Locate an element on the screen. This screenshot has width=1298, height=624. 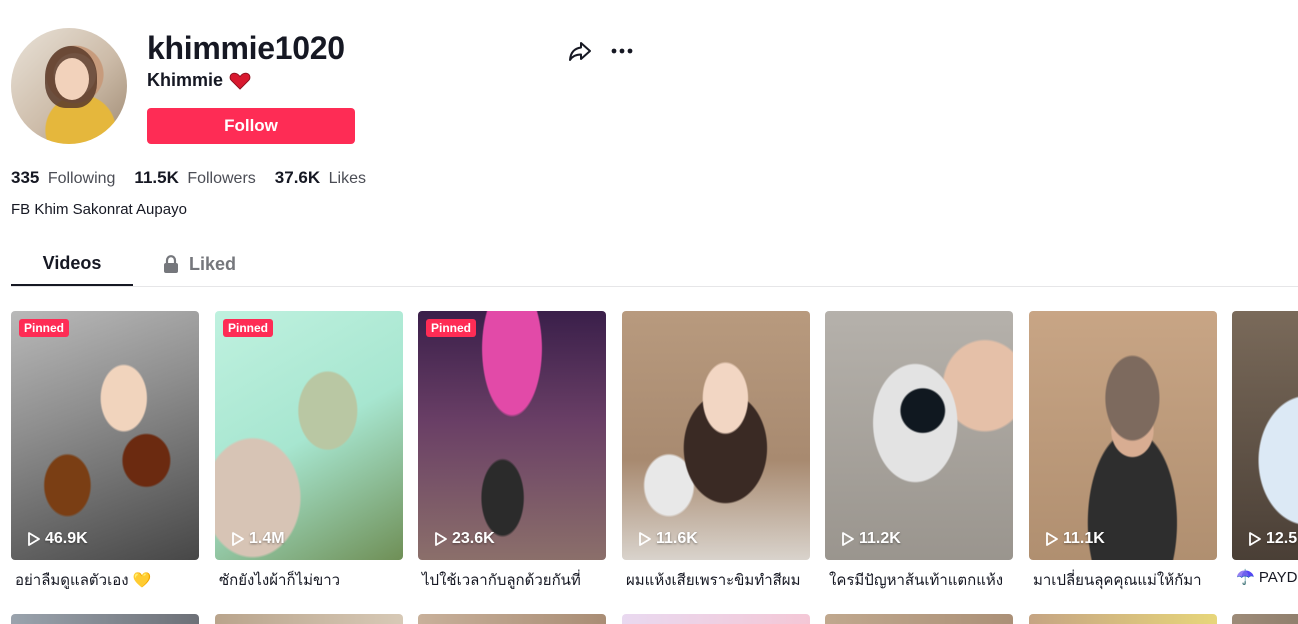
video-thumbnail: Pinned 46.9K is located at coordinates (105, 435).